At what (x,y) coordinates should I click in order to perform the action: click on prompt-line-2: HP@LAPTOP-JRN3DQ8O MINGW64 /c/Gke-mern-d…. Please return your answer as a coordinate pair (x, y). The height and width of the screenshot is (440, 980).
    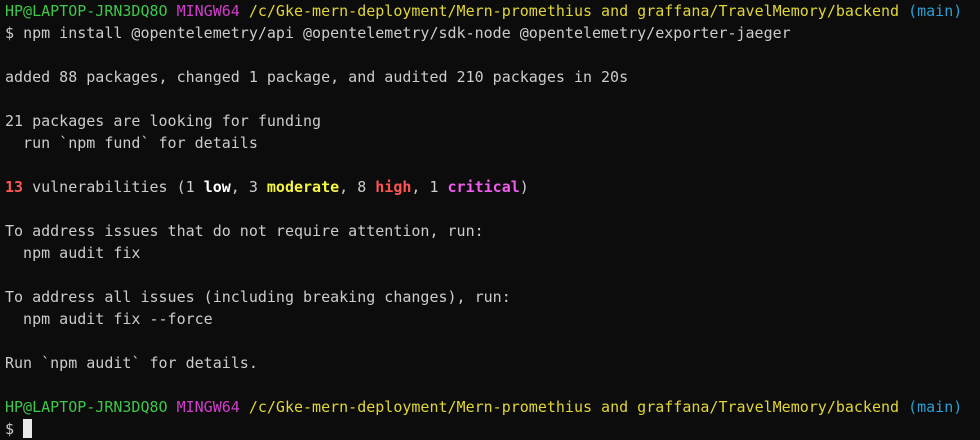
    Looking at the image, I should click on (492, 407).